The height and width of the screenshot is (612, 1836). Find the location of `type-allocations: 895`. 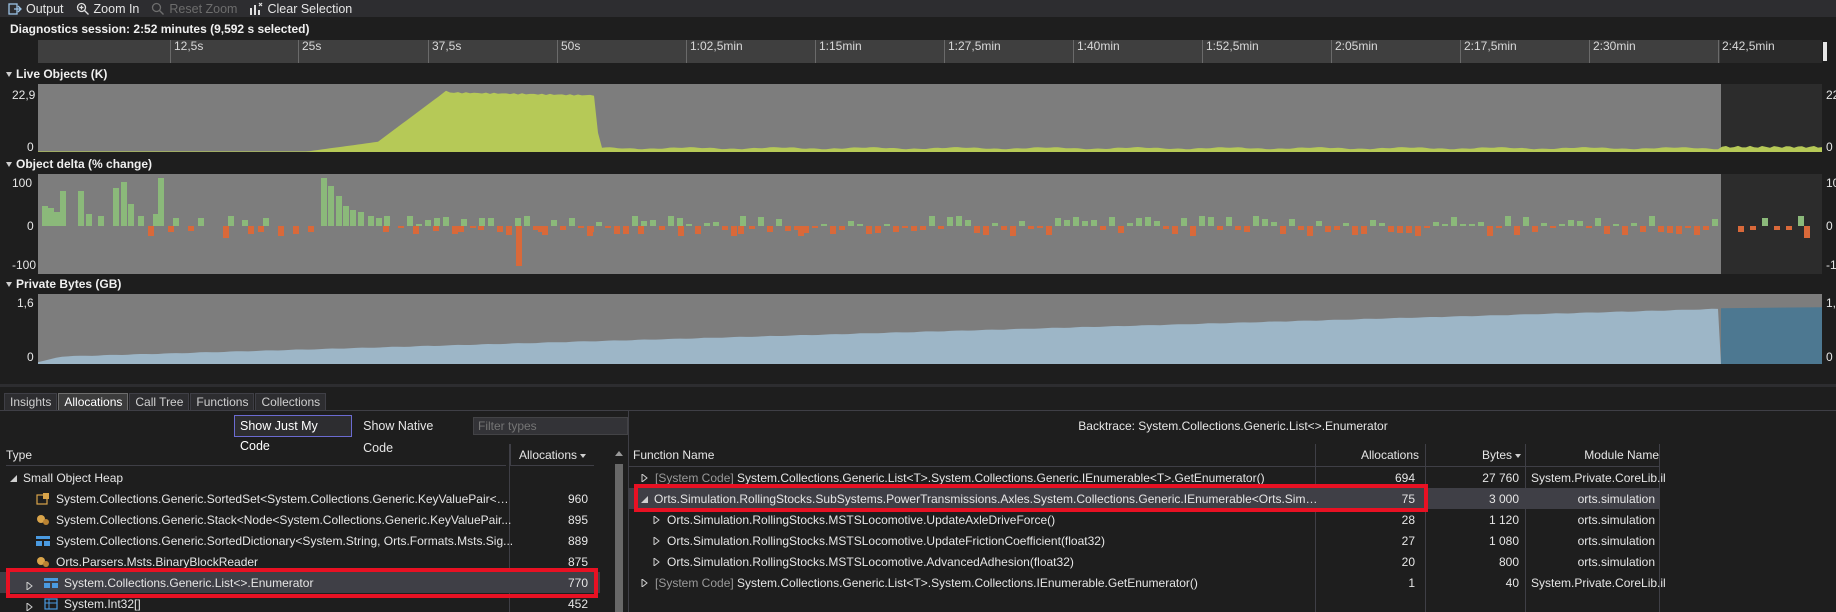

type-allocations: 895 is located at coordinates (577, 519).